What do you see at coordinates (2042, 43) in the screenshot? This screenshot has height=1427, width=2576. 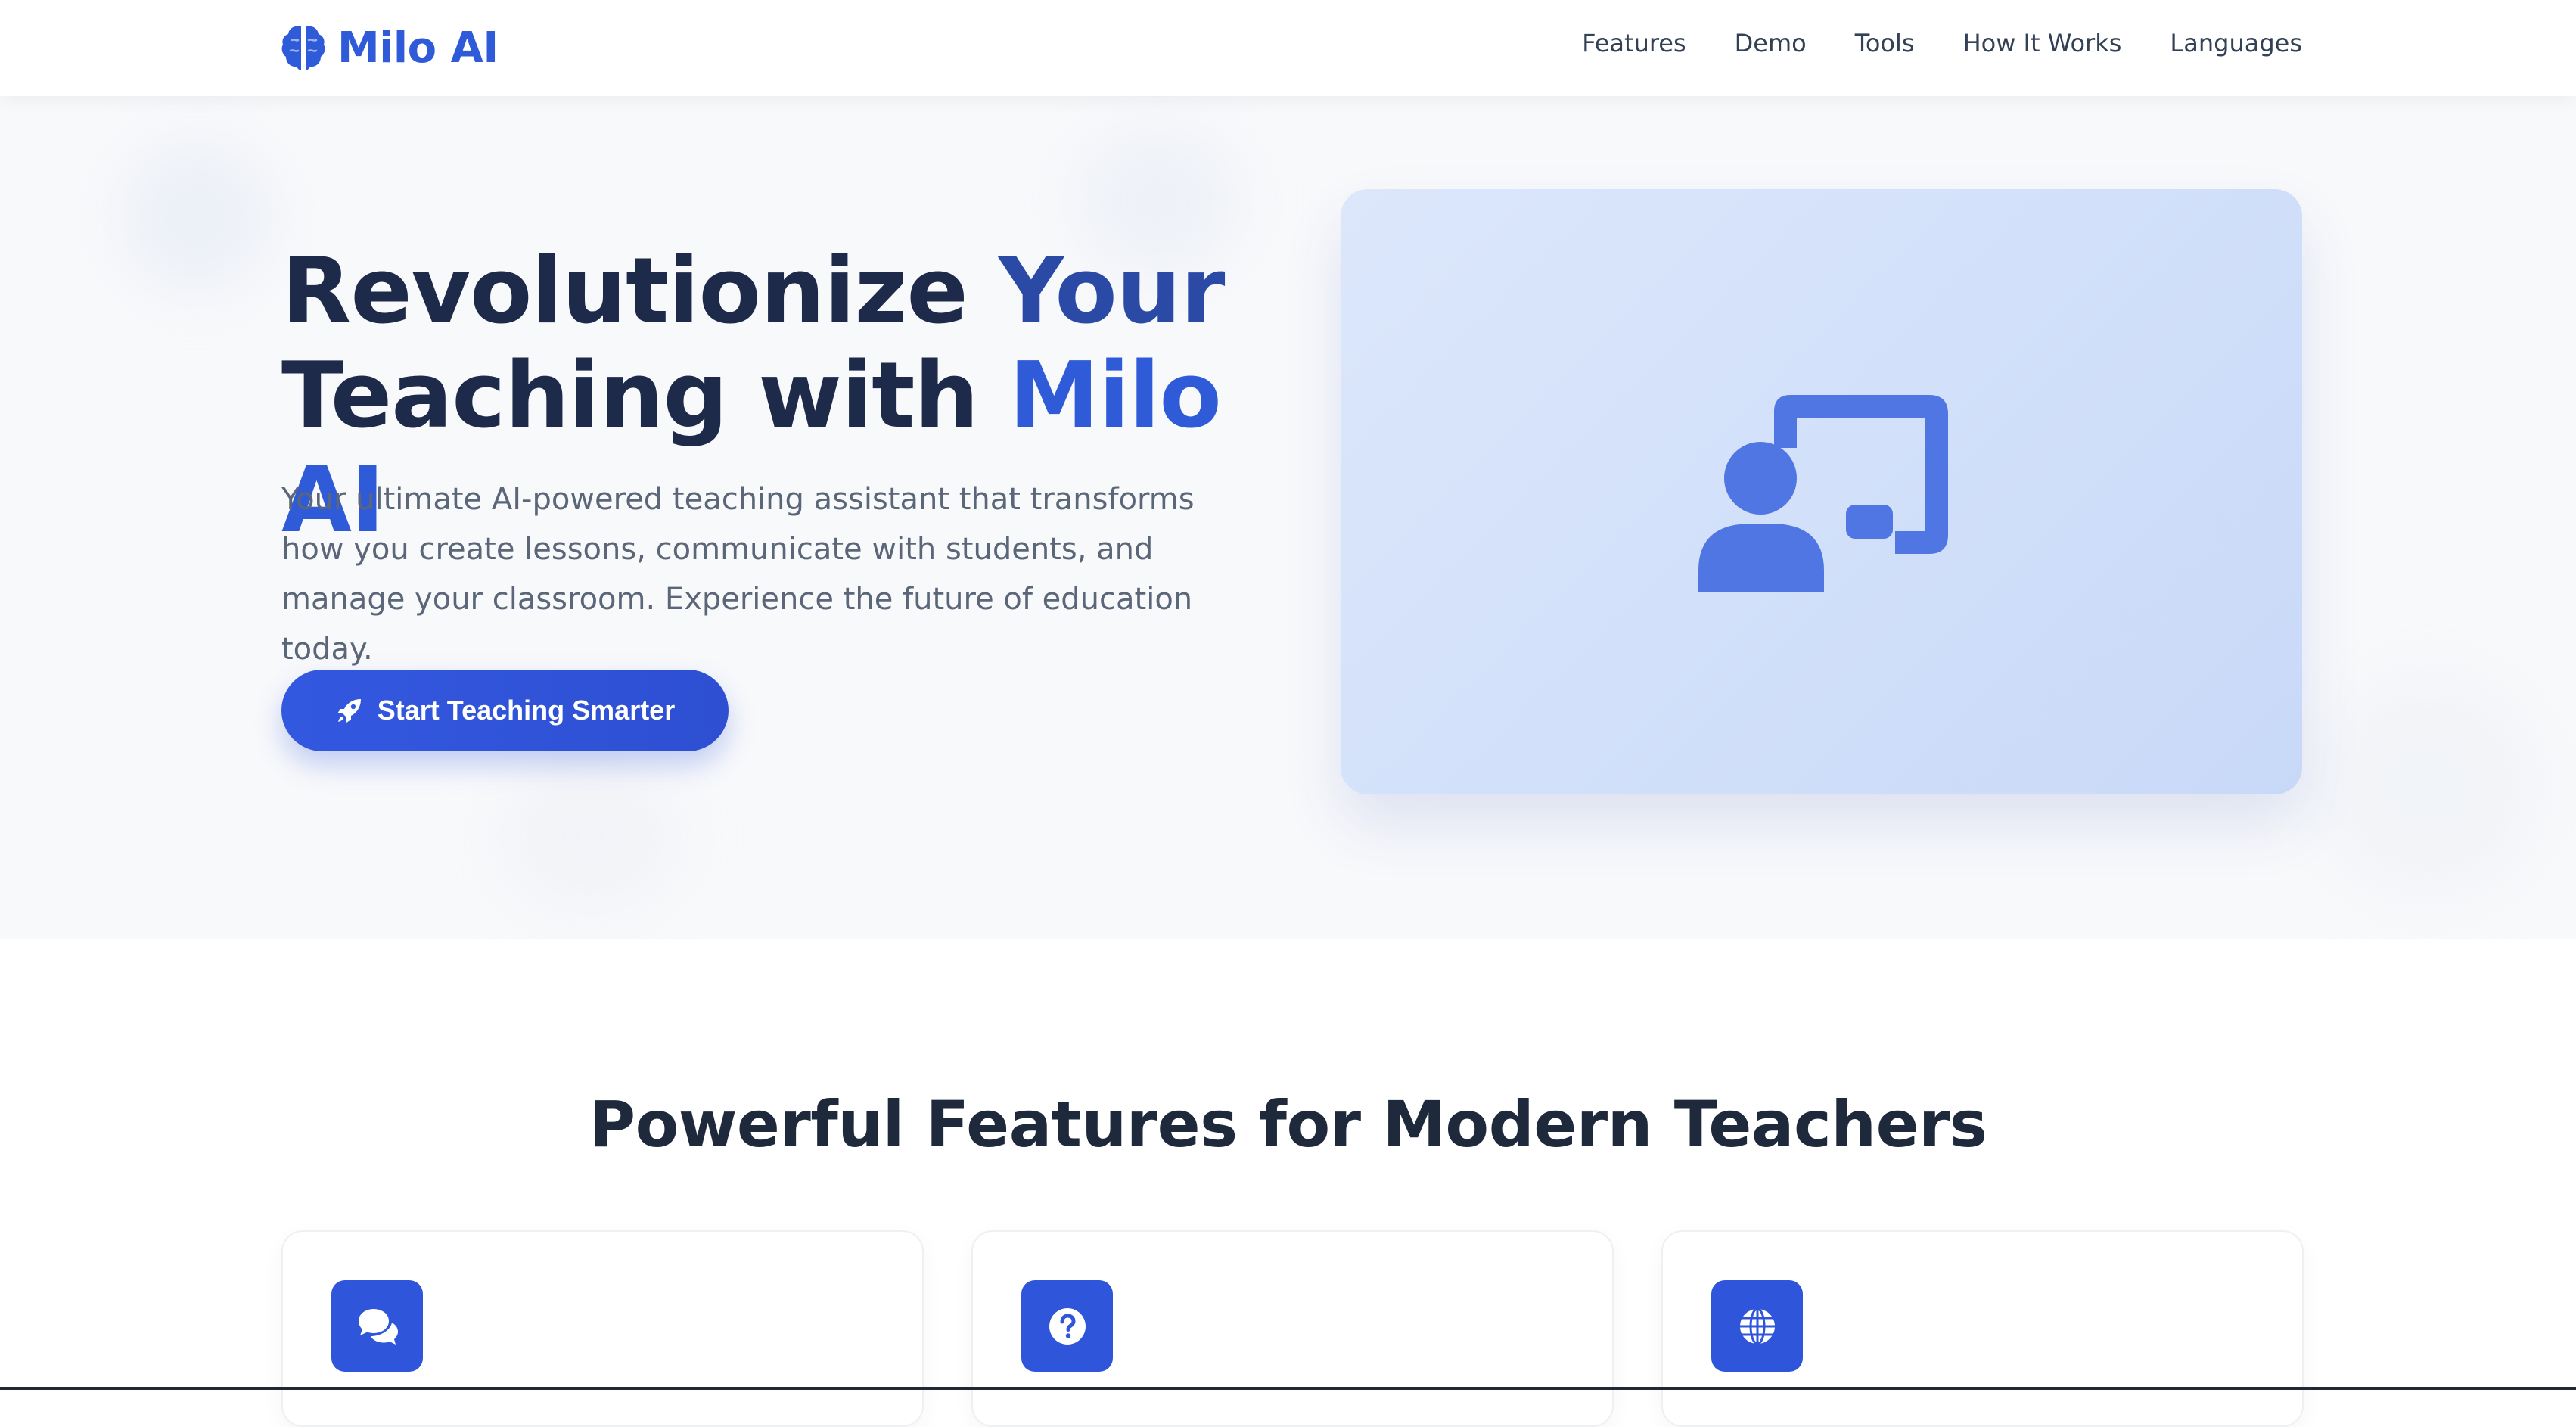 I see `nav-link-how-it-works: How It Works` at bounding box center [2042, 43].